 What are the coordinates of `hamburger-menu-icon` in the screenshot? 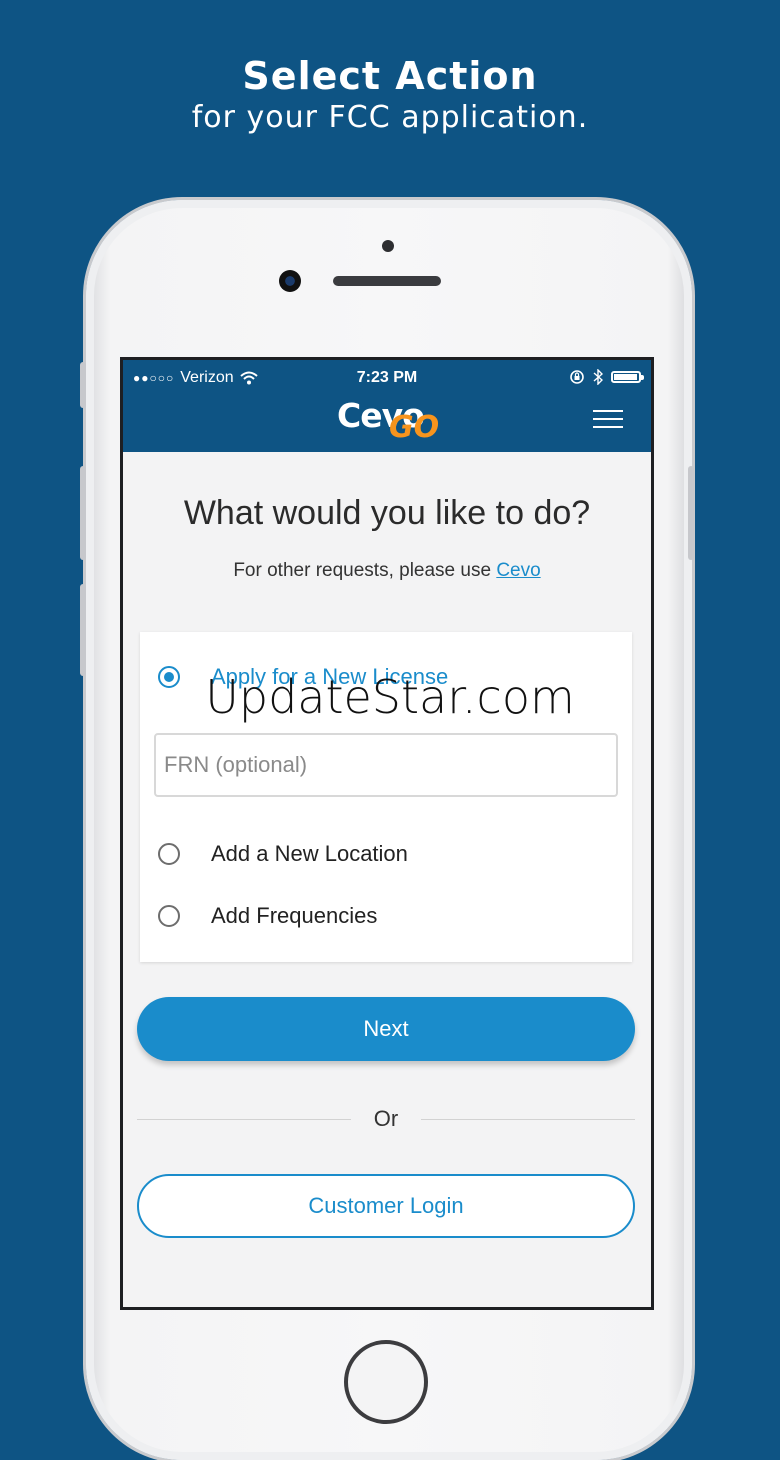 It's located at (608, 420).